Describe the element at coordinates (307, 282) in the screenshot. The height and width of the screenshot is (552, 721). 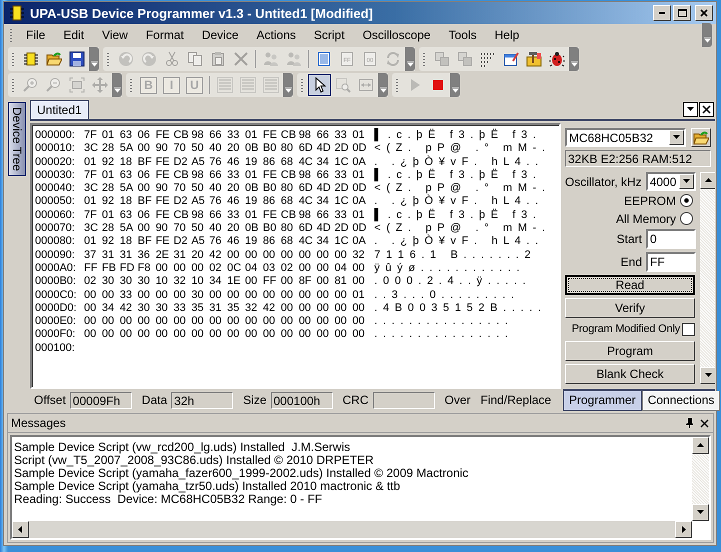
I see `hex-byte: 8F` at that location.